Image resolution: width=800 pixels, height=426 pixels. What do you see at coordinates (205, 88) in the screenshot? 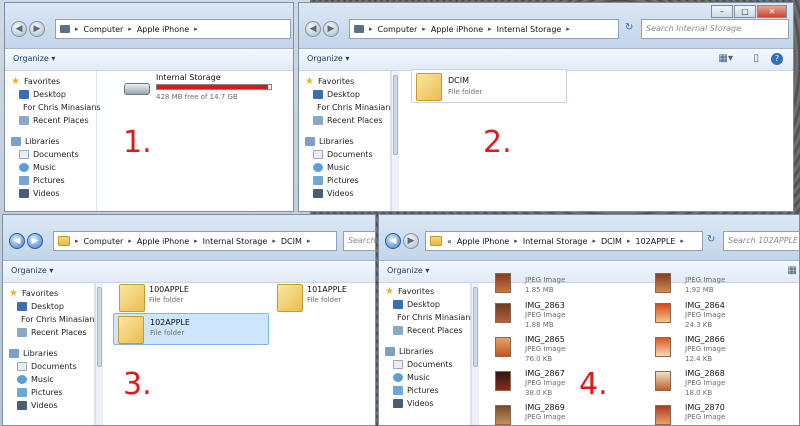
I see `drive-tile: Internal Storage 428 MB free of 14.7 GB` at bounding box center [205, 88].